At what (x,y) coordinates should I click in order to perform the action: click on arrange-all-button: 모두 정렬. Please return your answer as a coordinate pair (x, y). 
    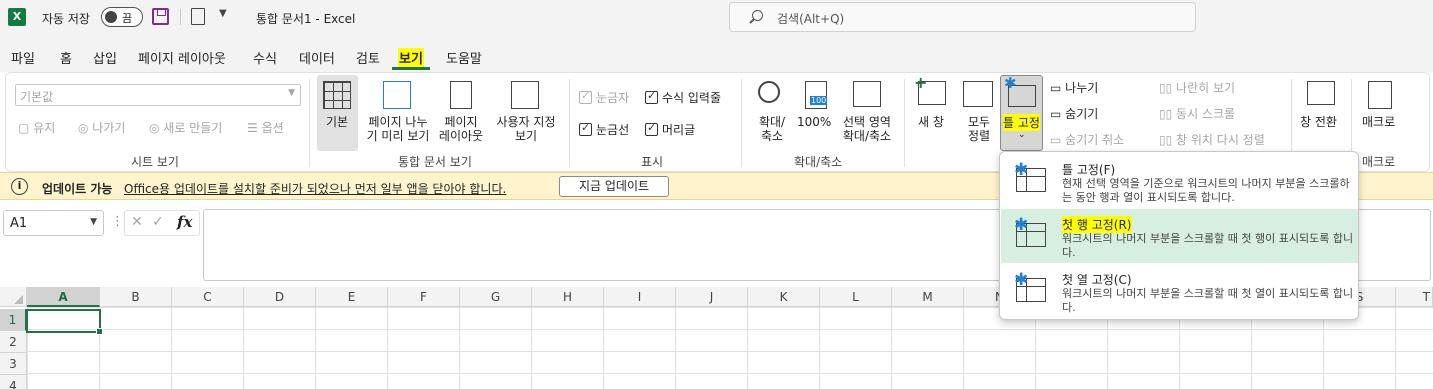
    Looking at the image, I should click on (979, 129).